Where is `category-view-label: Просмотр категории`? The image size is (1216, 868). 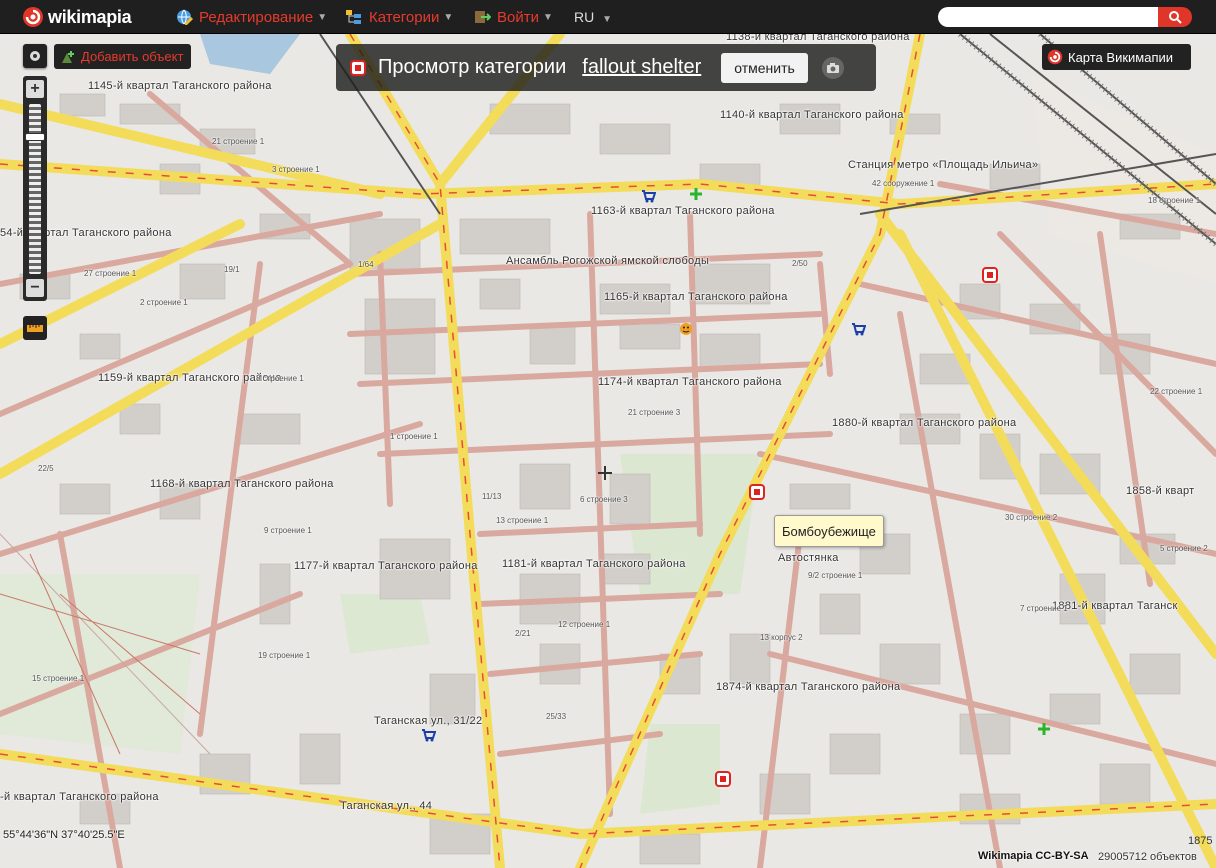
category-view-label: Просмотр категории is located at coordinates (472, 67).